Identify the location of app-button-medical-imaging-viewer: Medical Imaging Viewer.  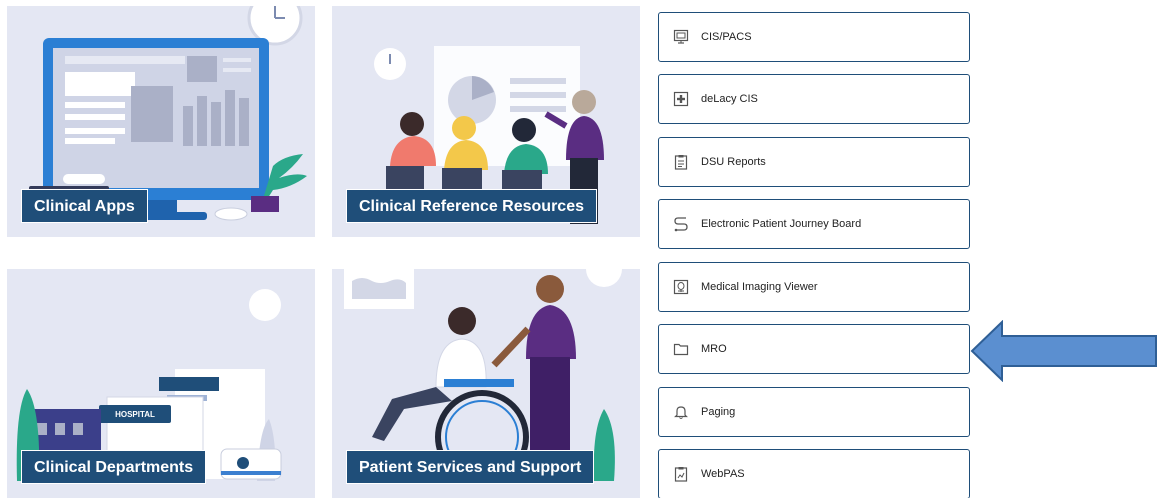
(814, 287).